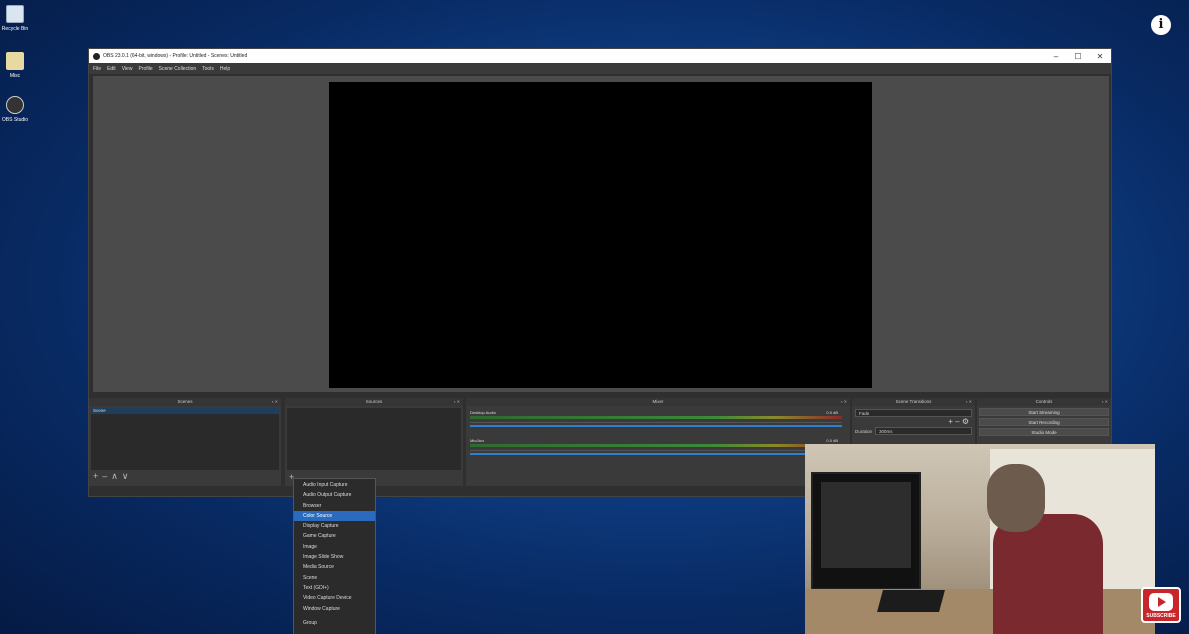 The width and height of the screenshot is (1189, 634). What do you see at coordinates (656, 446) in the screenshot?
I see `mixer-track-mic-aux: Mic/Aux 0.0 dB` at bounding box center [656, 446].